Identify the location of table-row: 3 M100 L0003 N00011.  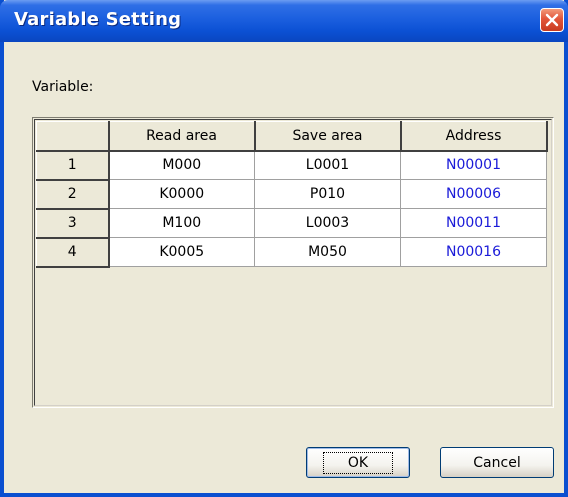
(291, 223).